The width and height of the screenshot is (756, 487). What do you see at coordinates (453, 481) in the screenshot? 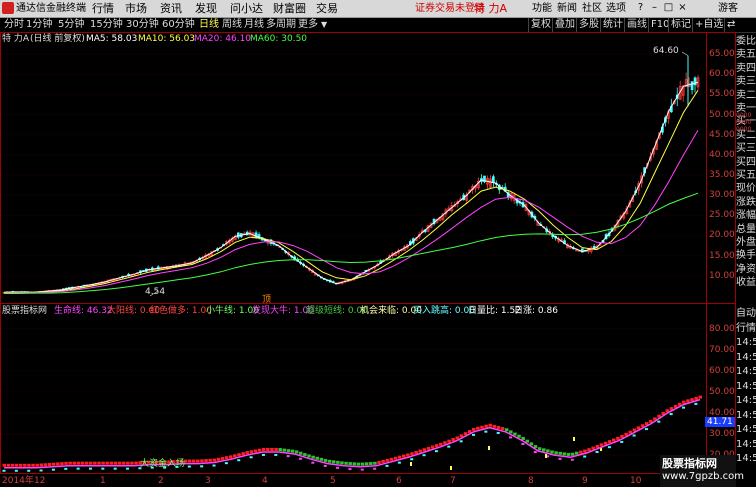
I see `x-tick: 7` at bounding box center [453, 481].